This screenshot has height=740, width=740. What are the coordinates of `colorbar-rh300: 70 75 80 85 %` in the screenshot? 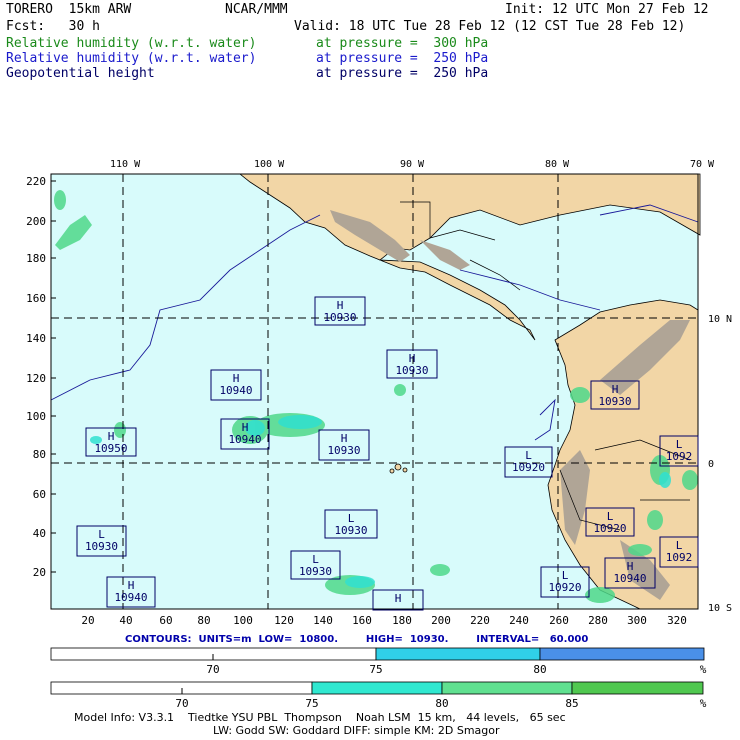 It's located at (378, 695).